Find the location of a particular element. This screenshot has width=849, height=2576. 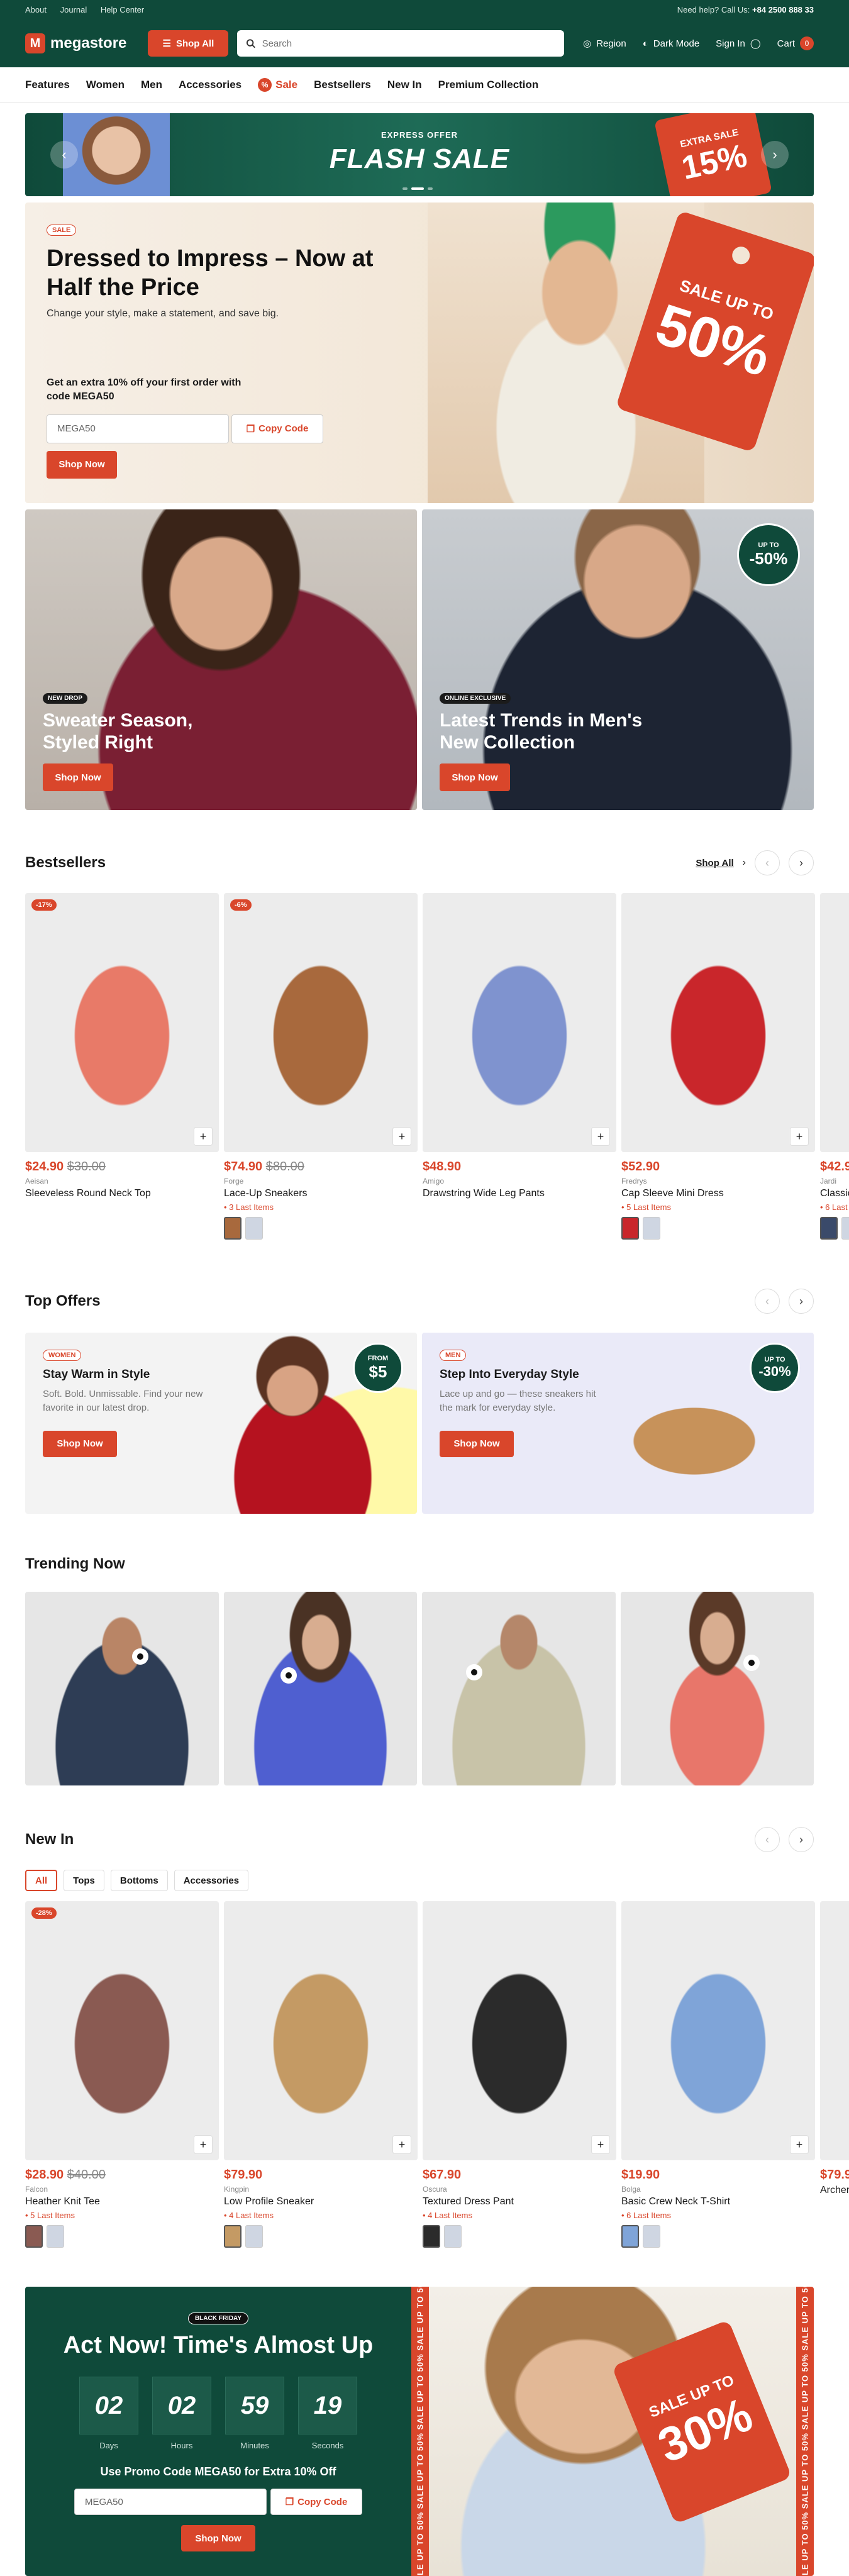

carousel-next-button: › is located at coordinates (775, 155).